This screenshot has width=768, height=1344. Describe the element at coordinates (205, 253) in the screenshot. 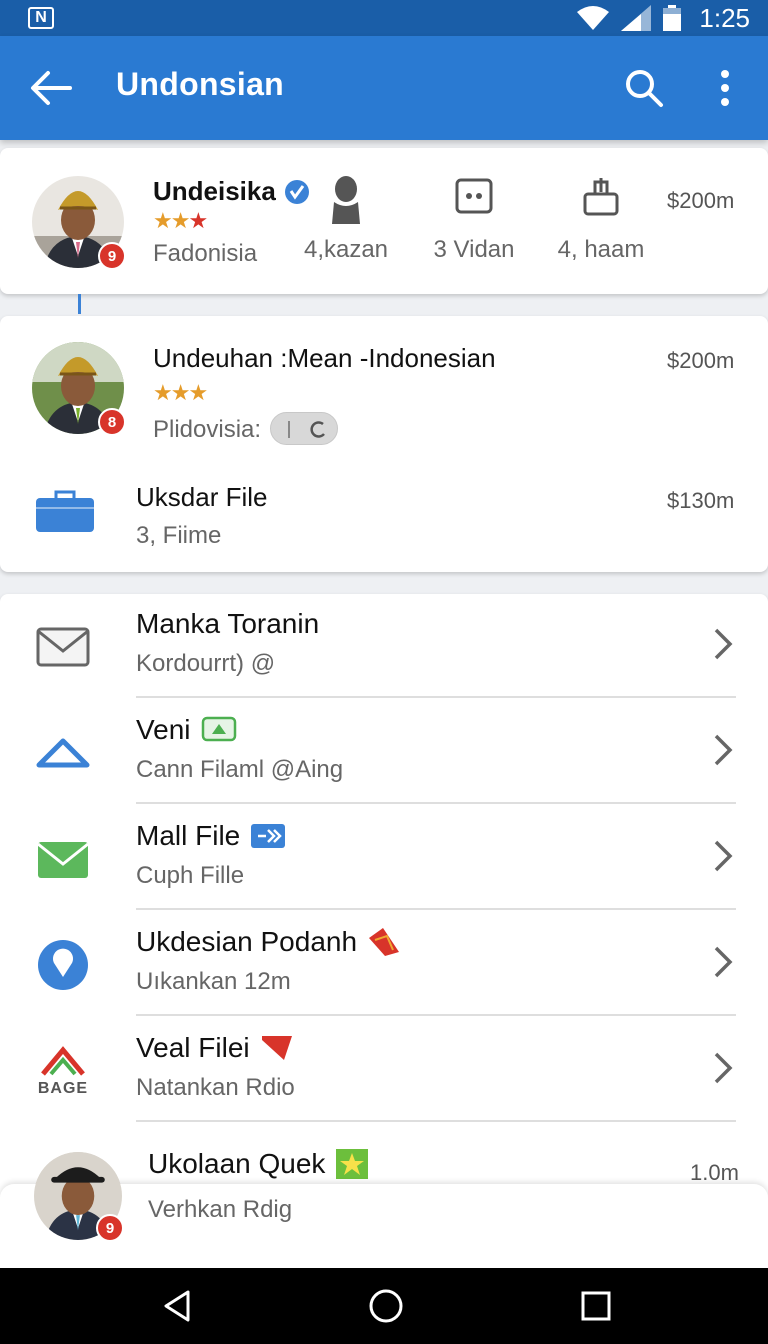

I see `profile-location: Fadonisia` at that location.